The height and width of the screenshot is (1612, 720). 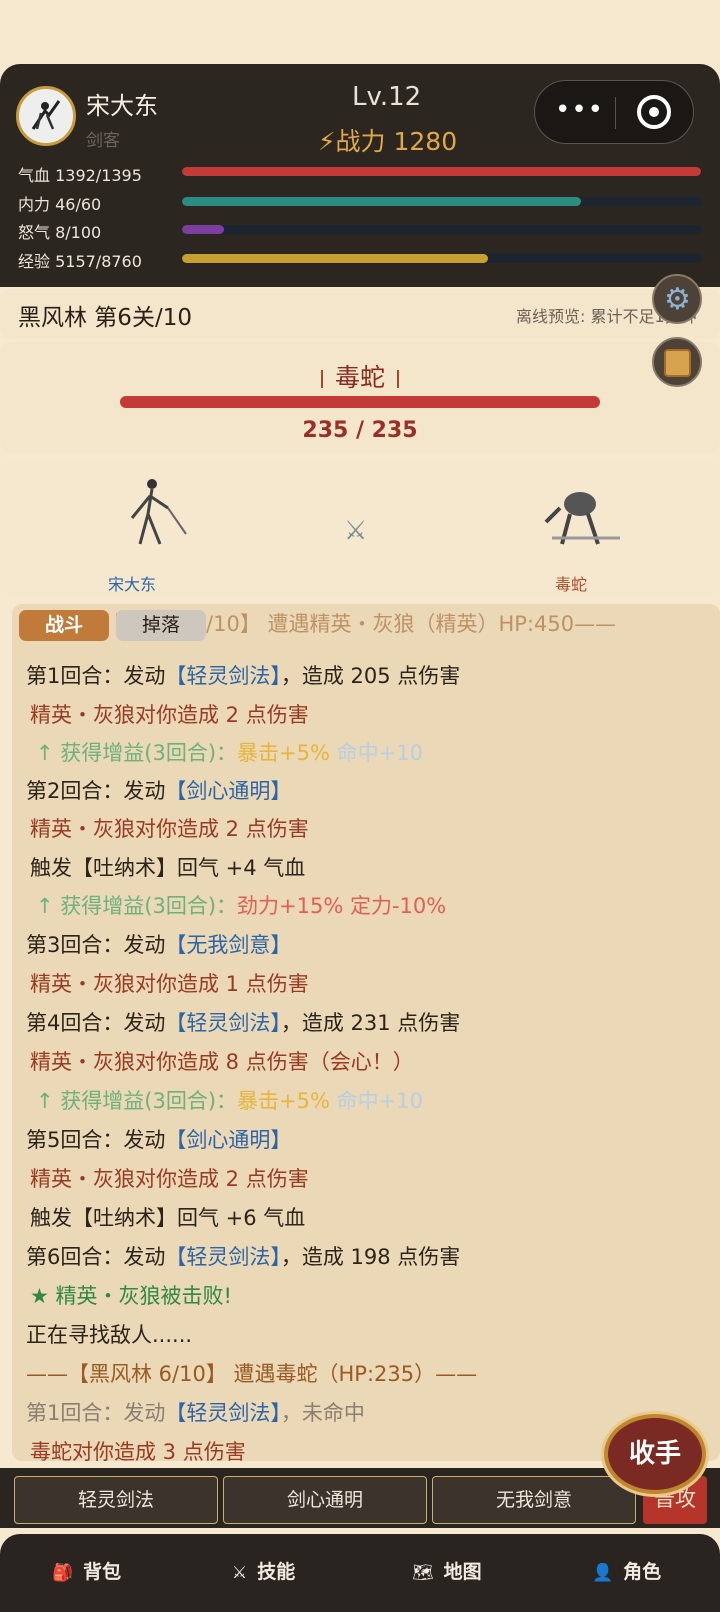 I want to click on player-name: 宋大东, so click(x=122, y=106).